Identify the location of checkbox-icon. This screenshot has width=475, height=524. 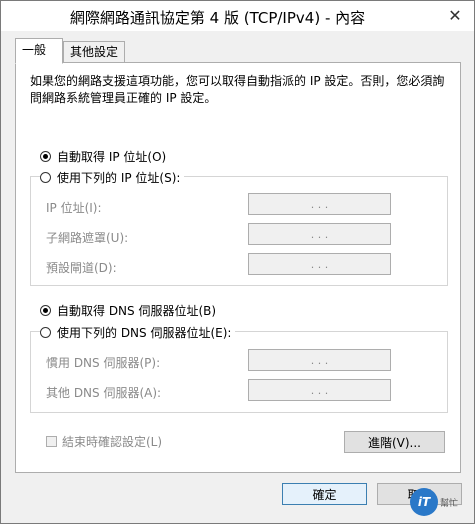
(51, 441).